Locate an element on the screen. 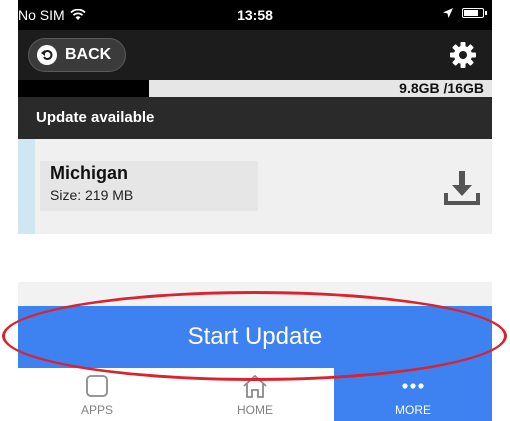  battery-fill is located at coordinates (471, 13).